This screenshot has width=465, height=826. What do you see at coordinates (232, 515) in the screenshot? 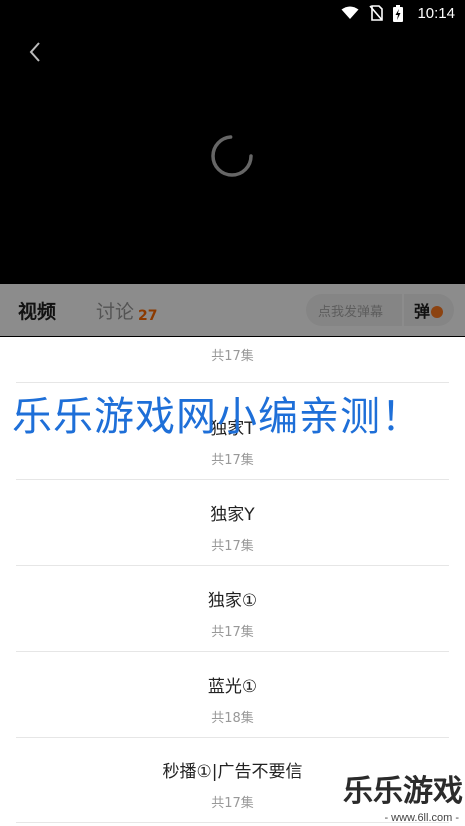
I see `source-title: 独家Y` at bounding box center [232, 515].